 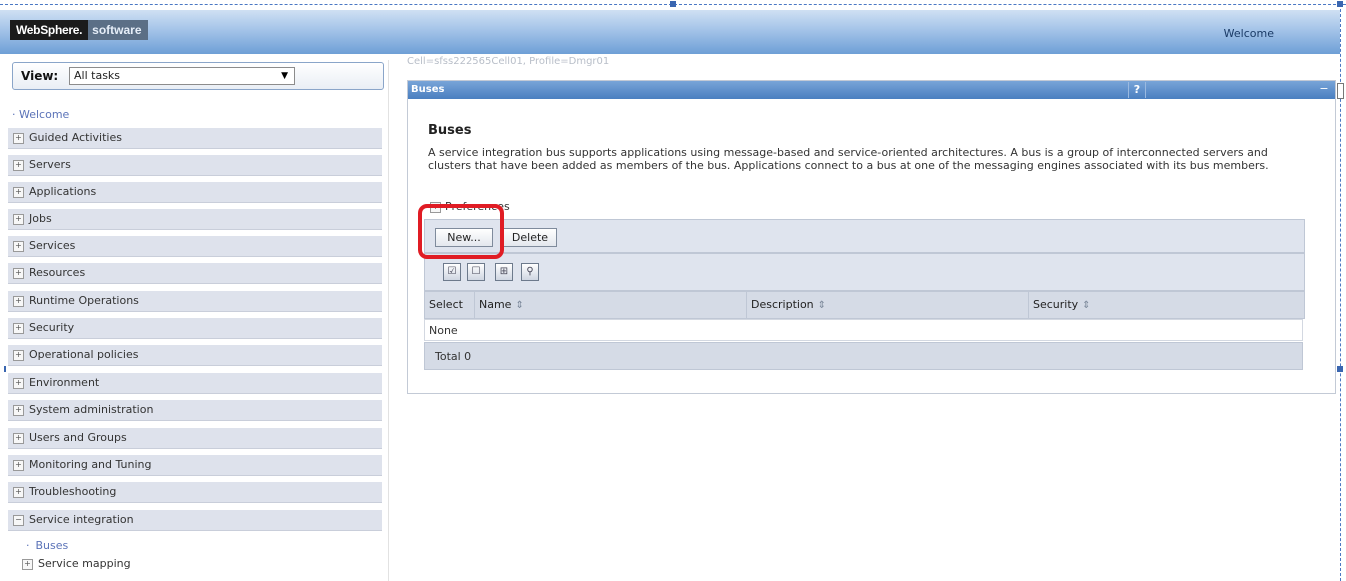 I want to click on app-header: WebSphere. software Welcome, so click(x=670, y=32).